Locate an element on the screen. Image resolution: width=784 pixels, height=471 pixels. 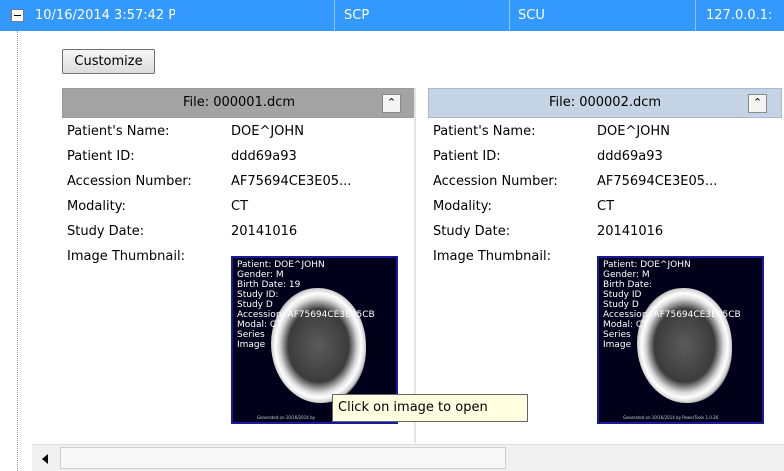
collapse-minus-icon is located at coordinates (17, 15).